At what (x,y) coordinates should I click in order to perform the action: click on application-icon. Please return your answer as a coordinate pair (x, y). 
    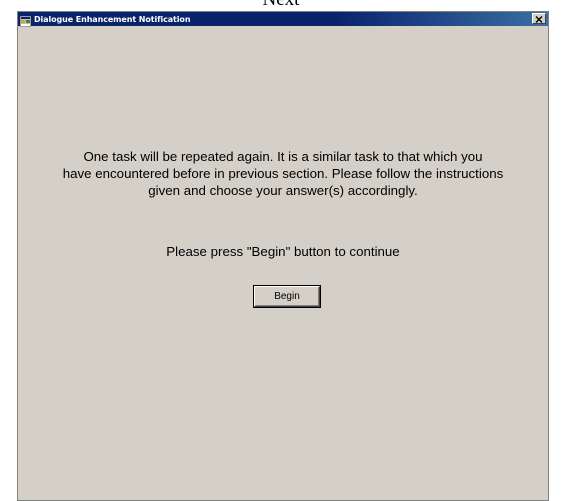
    Looking at the image, I should click on (25, 20).